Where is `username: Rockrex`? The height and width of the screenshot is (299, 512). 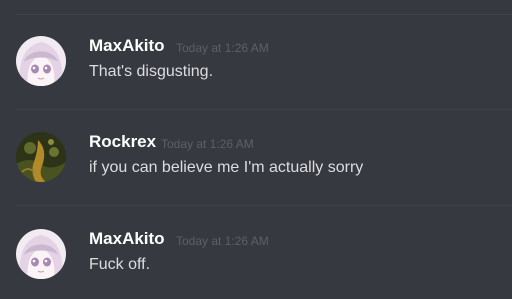 username: Rockrex is located at coordinates (122, 142).